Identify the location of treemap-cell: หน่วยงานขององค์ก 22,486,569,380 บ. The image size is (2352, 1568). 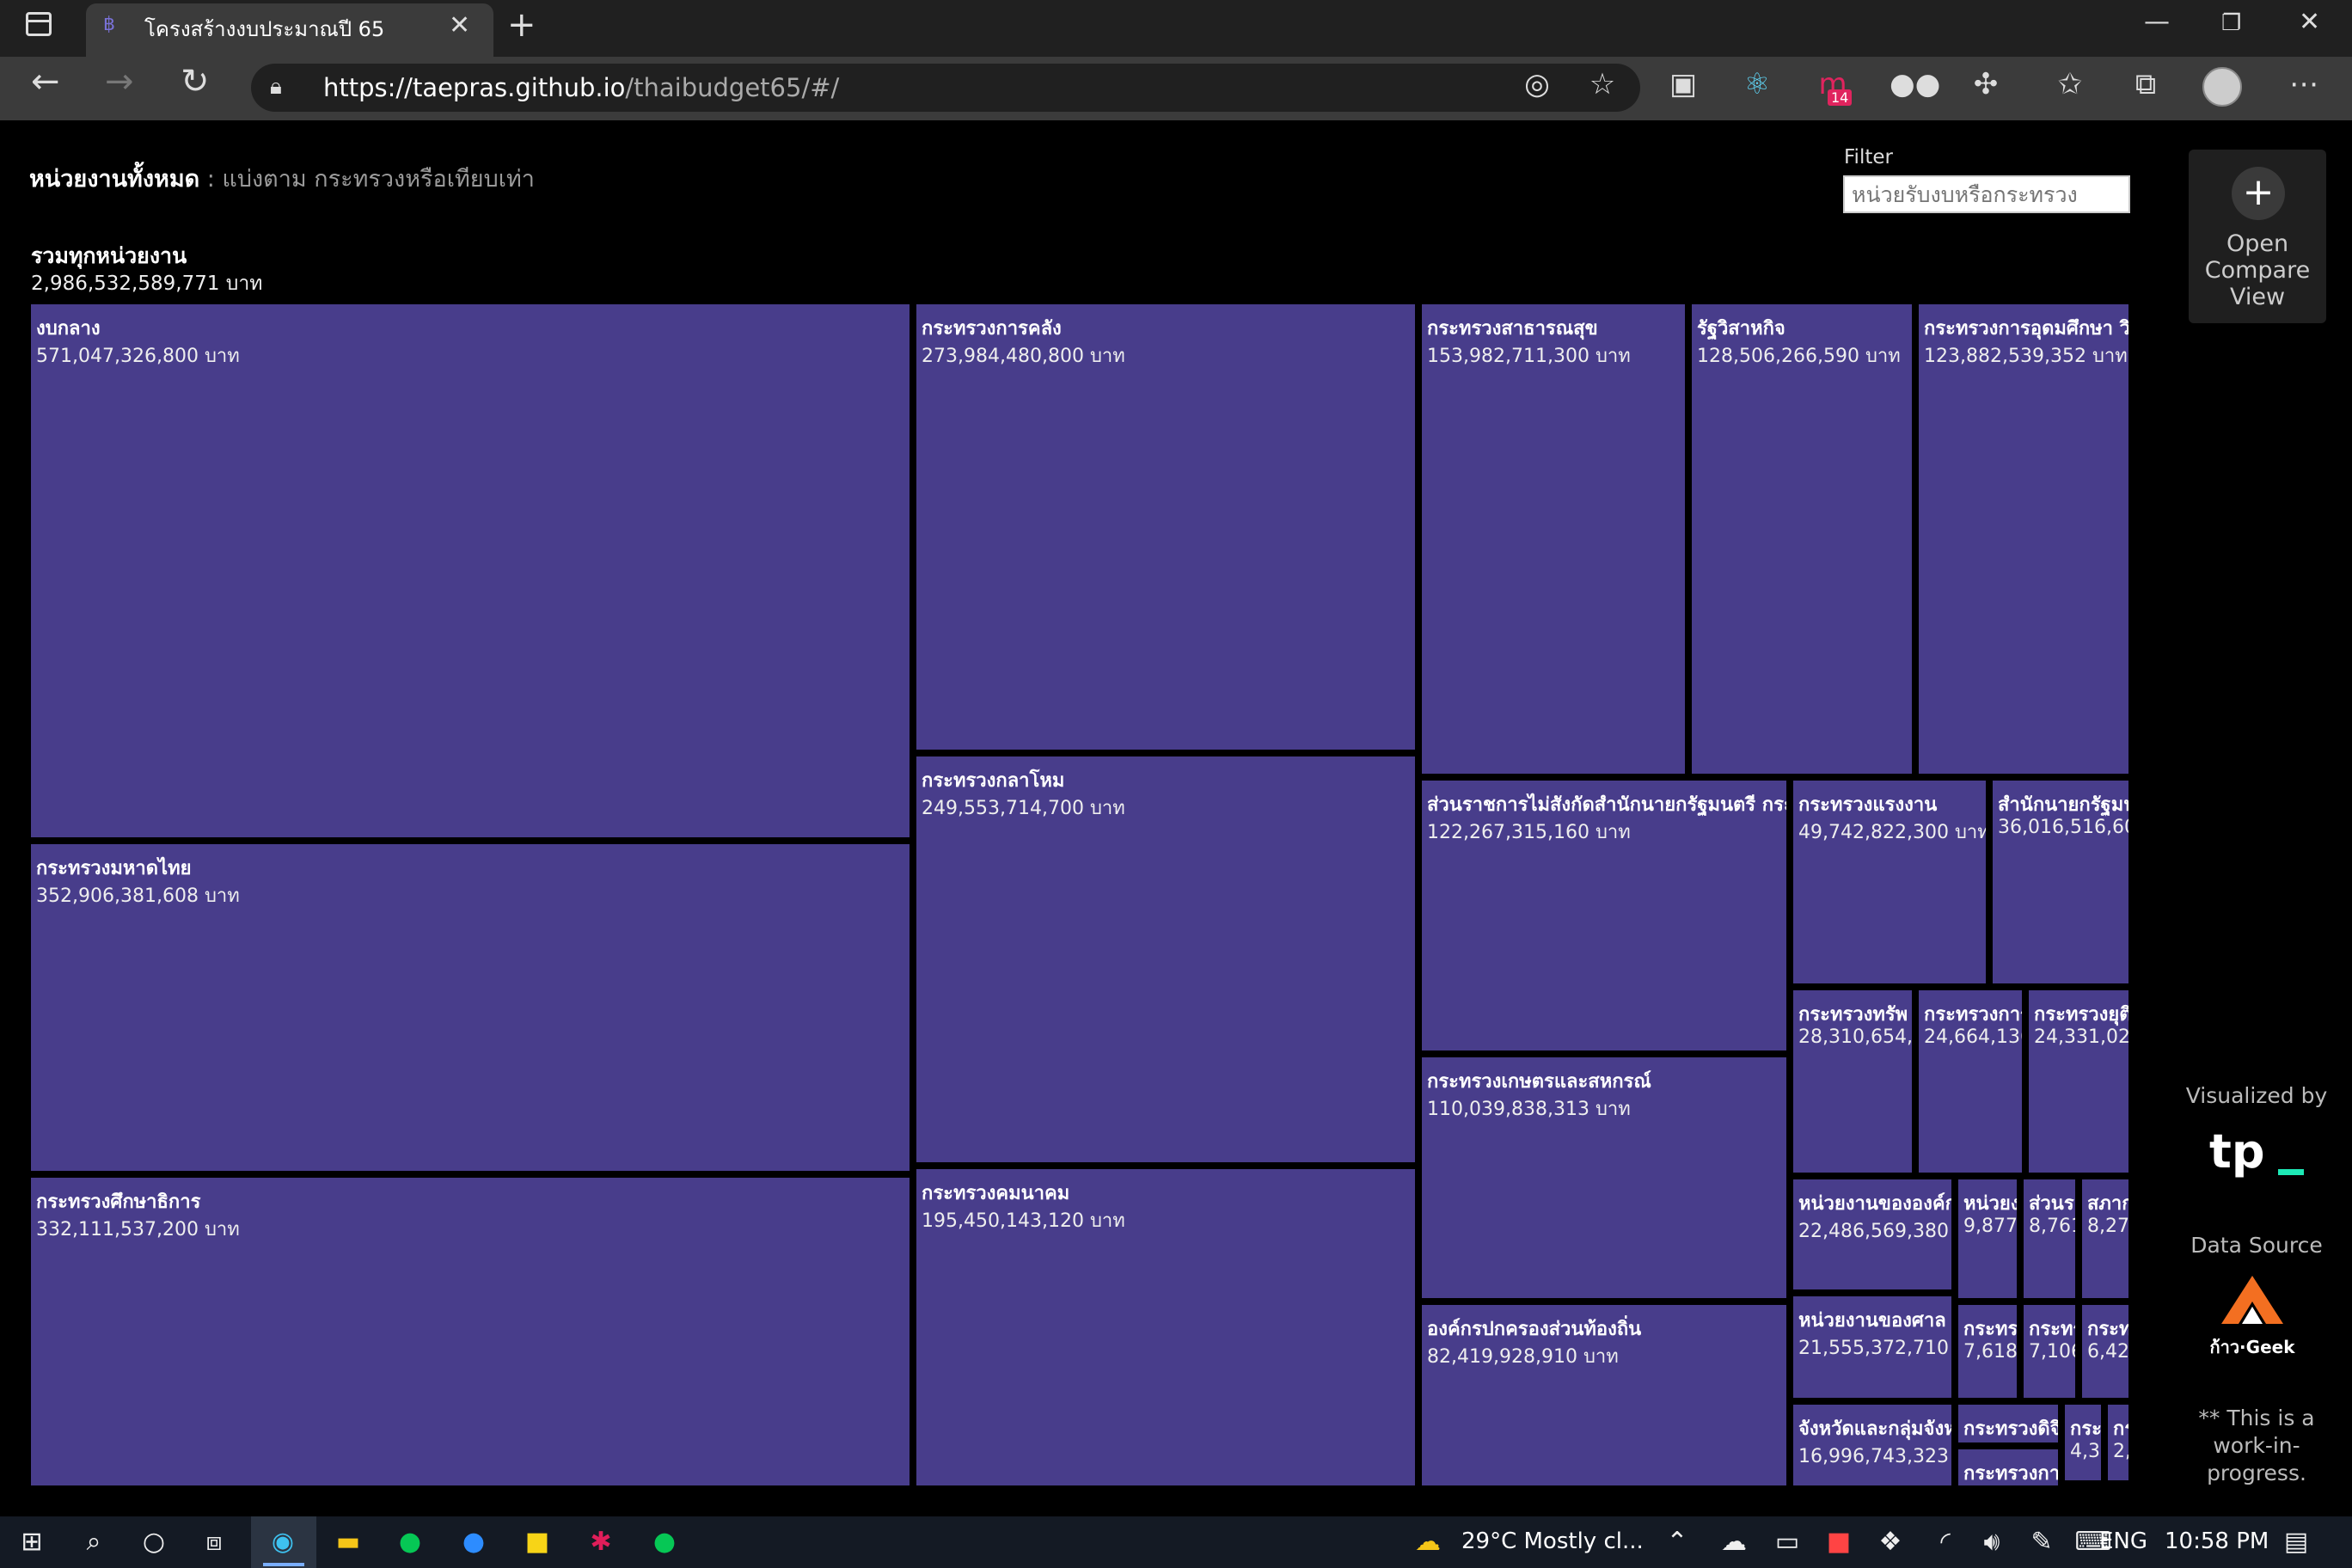
(1872, 1234).